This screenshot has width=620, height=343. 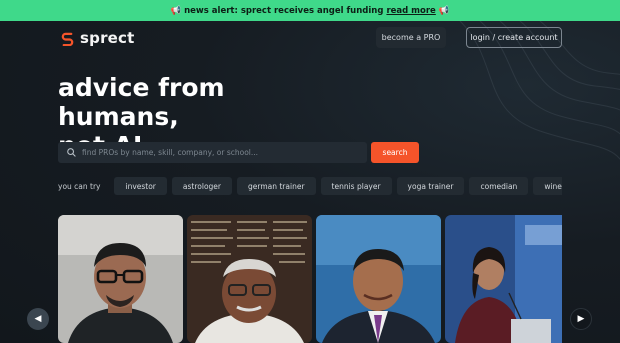 I want to click on read-more-link: read more, so click(x=410, y=11).